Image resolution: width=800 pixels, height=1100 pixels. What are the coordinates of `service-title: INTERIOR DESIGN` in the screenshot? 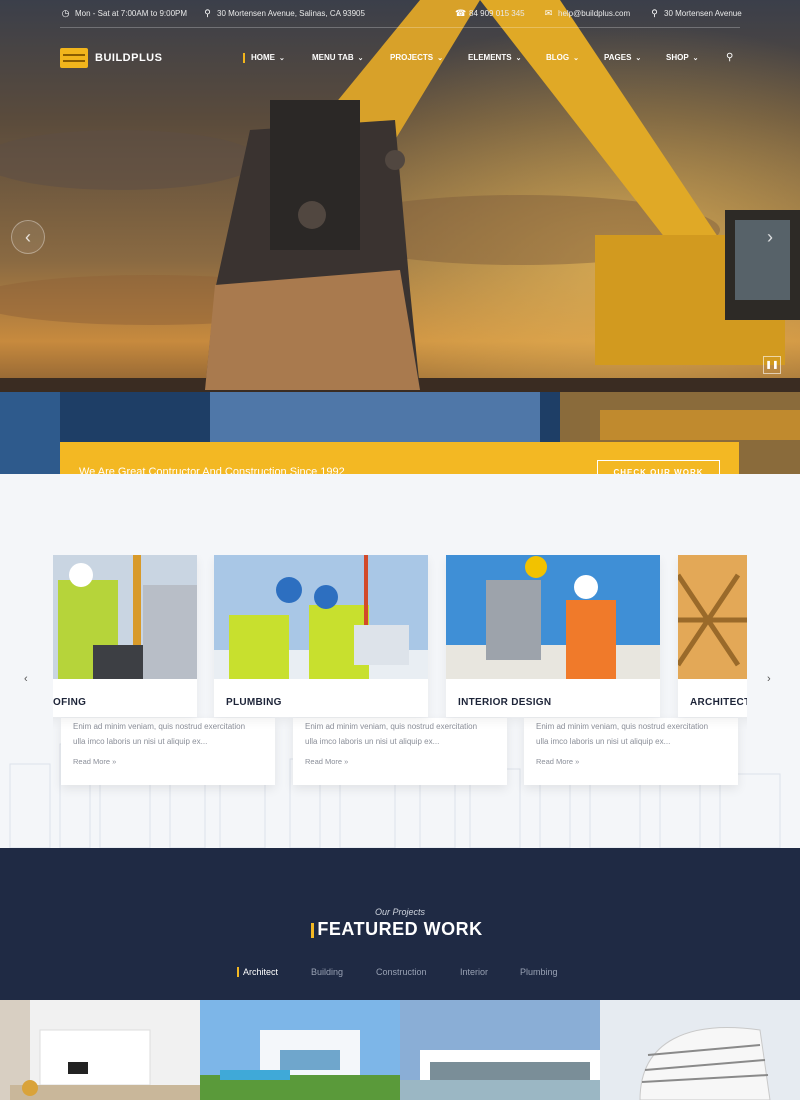 It's located at (505, 702).